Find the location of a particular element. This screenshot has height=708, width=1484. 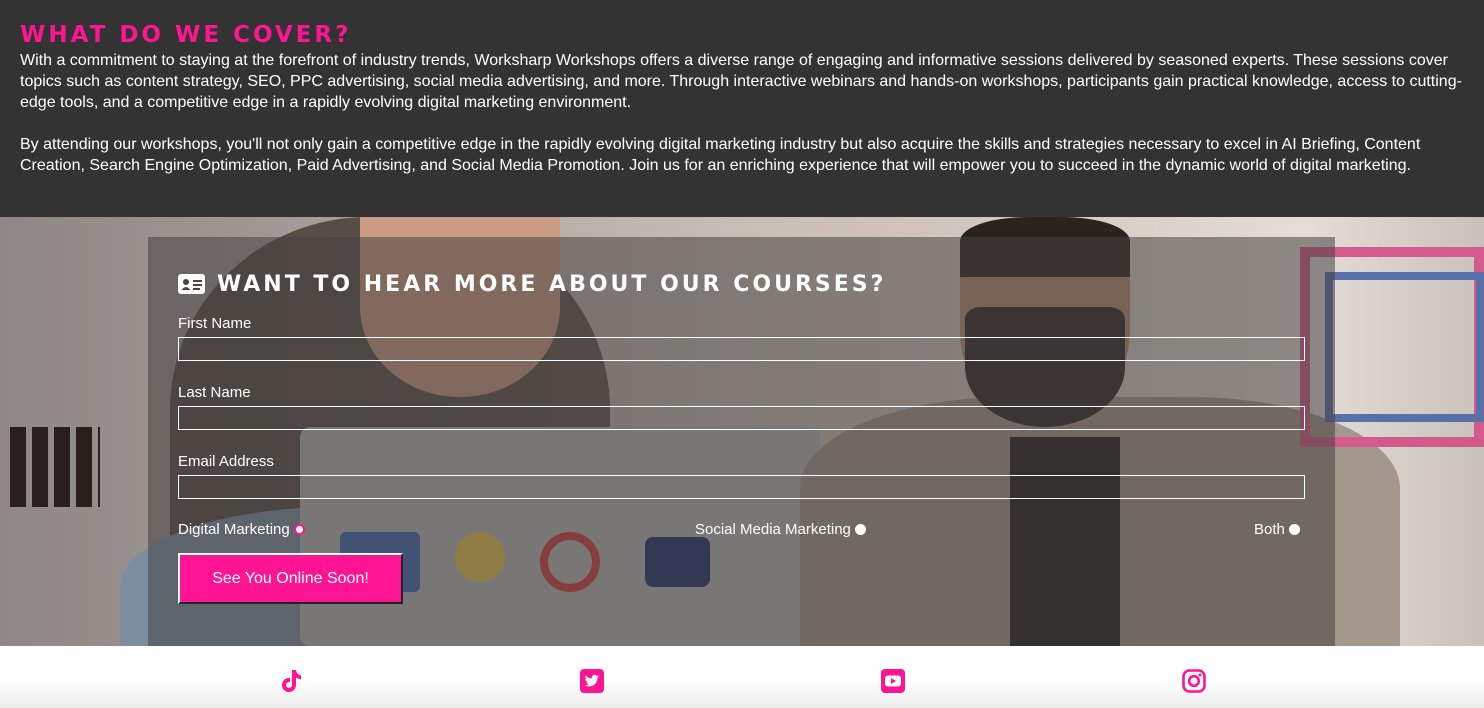

address-card-icon is located at coordinates (191, 284).